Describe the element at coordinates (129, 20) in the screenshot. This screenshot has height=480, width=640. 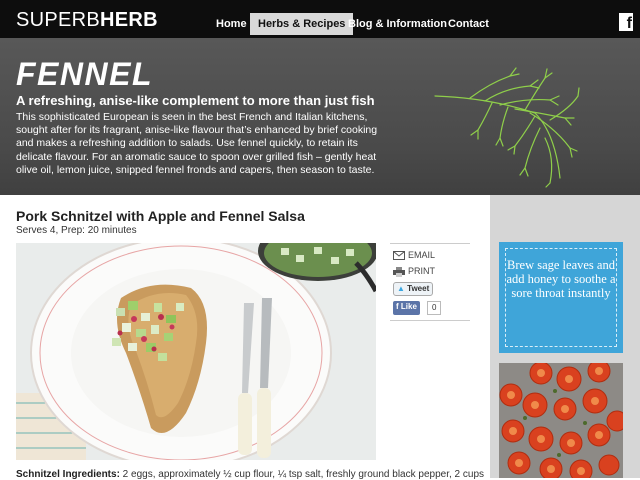
I see `logo-bold-text: HERB` at that location.